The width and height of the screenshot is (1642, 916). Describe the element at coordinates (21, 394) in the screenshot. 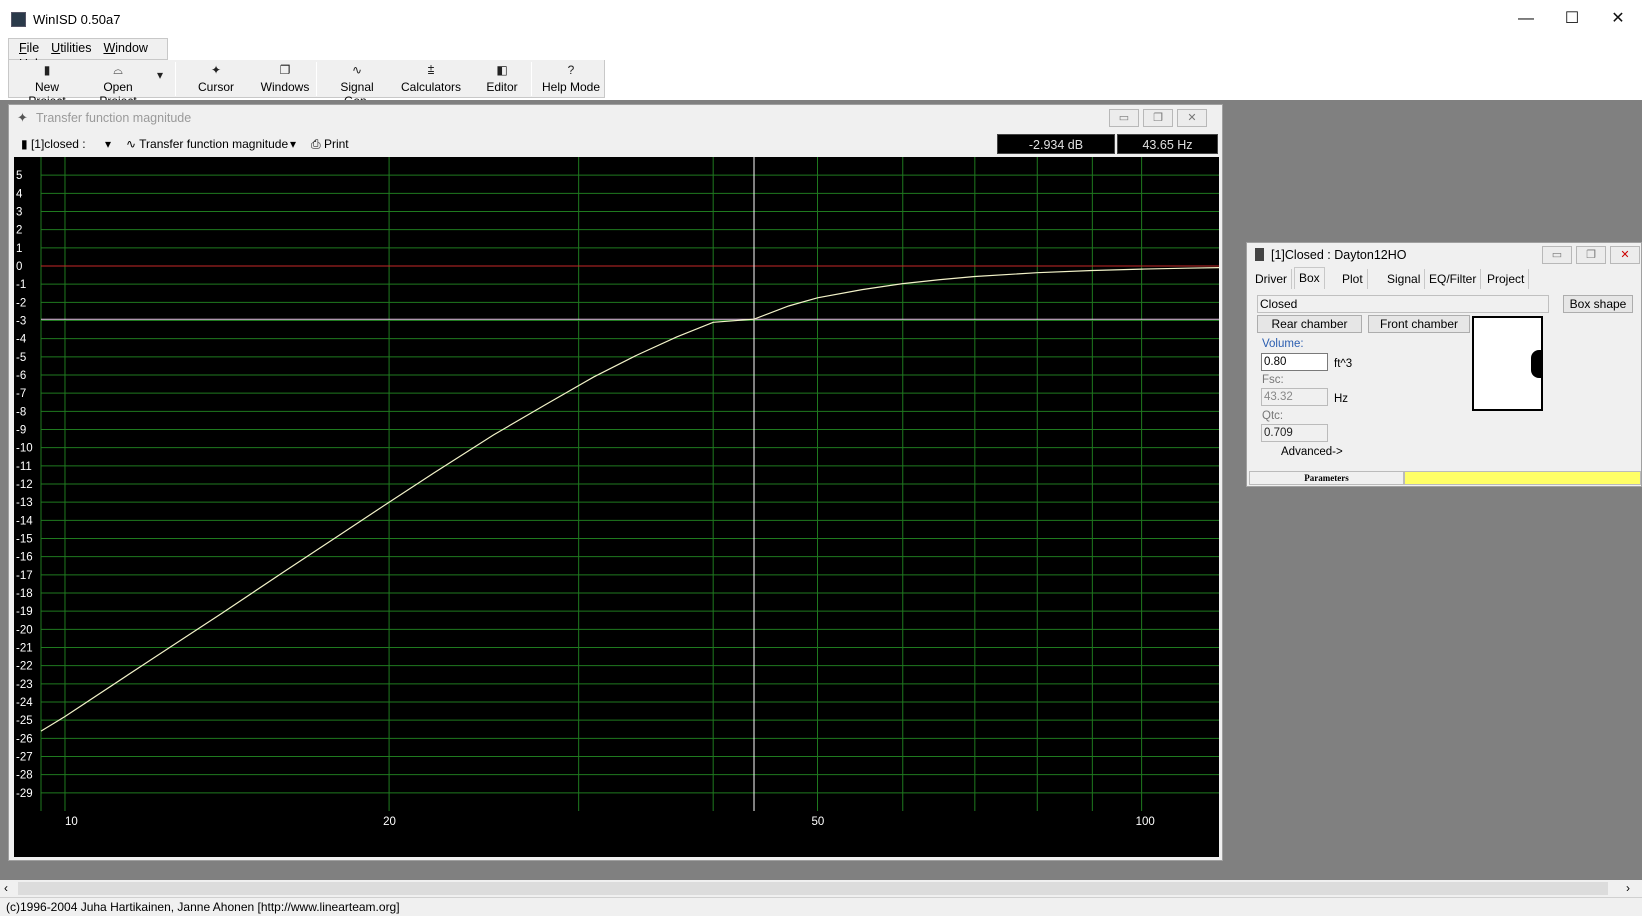

I see `y-tick-label: -7` at that location.